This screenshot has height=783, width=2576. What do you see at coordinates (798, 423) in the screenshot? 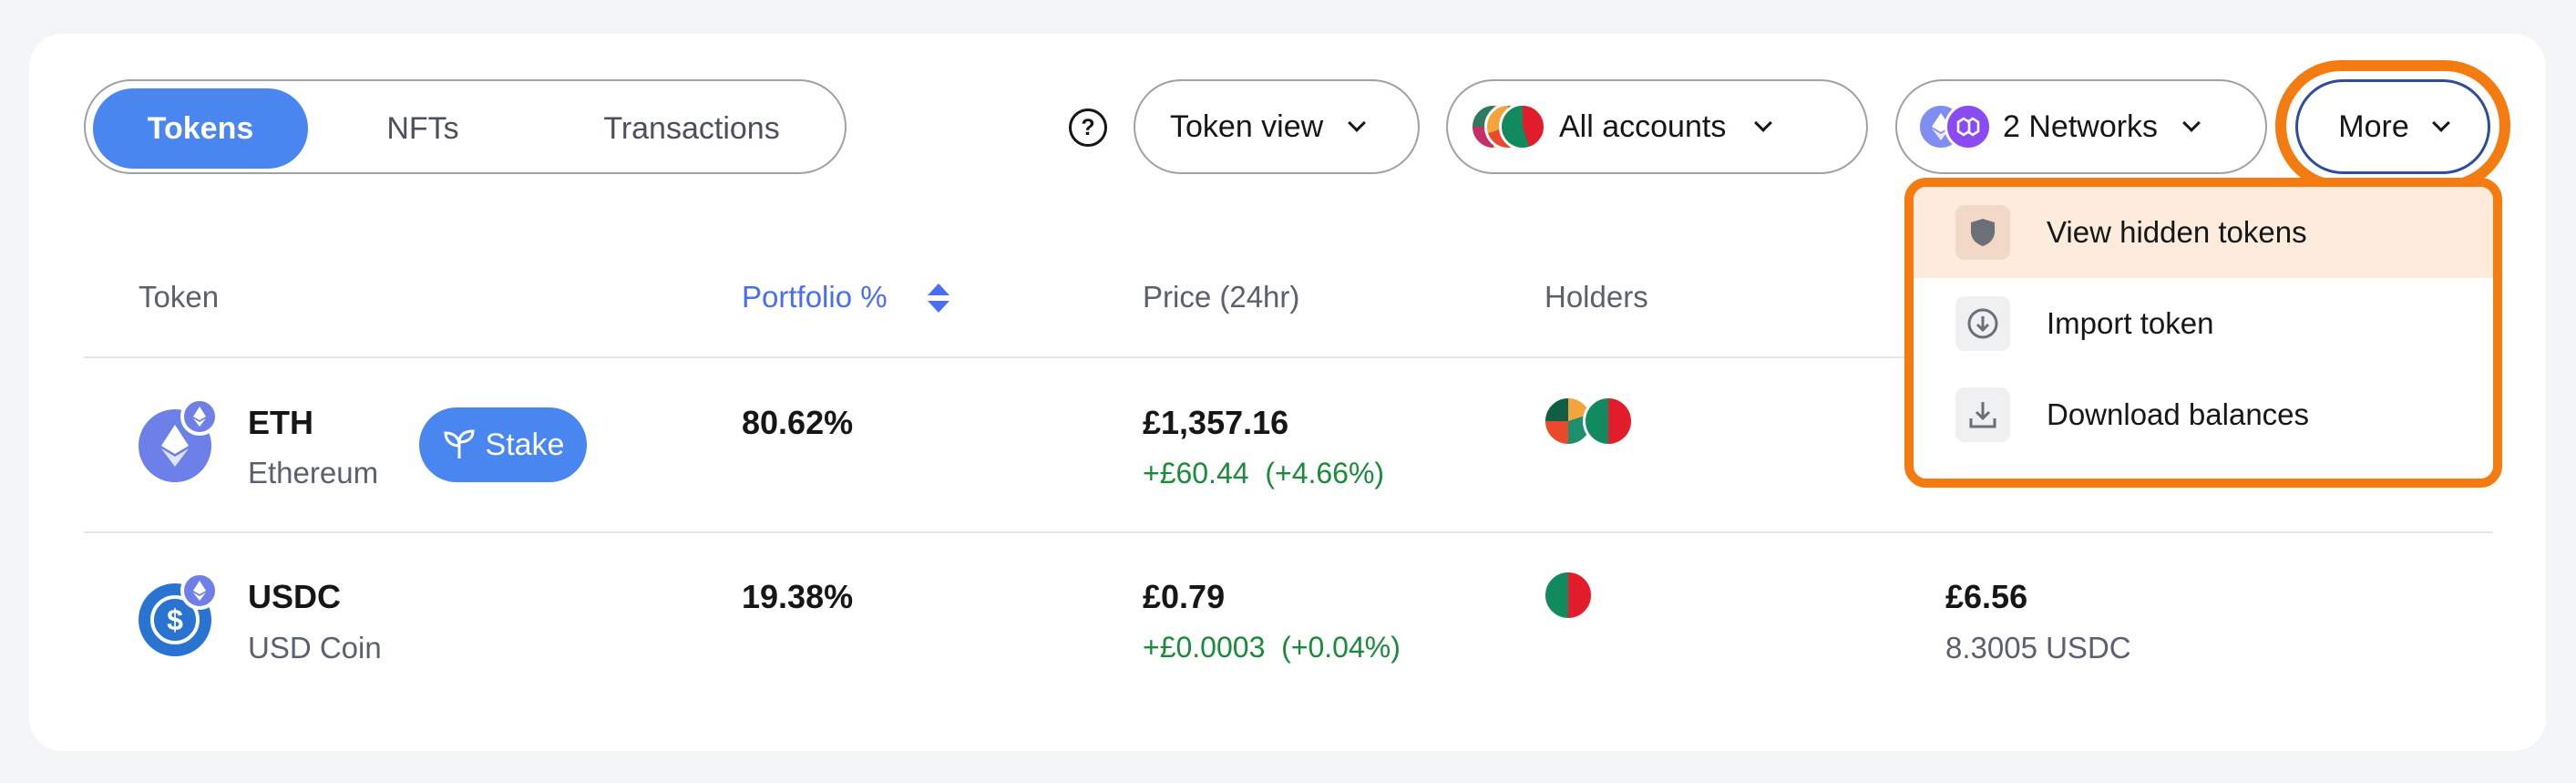
I see `portfolio-percent: 80.62%` at bounding box center [798, 423].